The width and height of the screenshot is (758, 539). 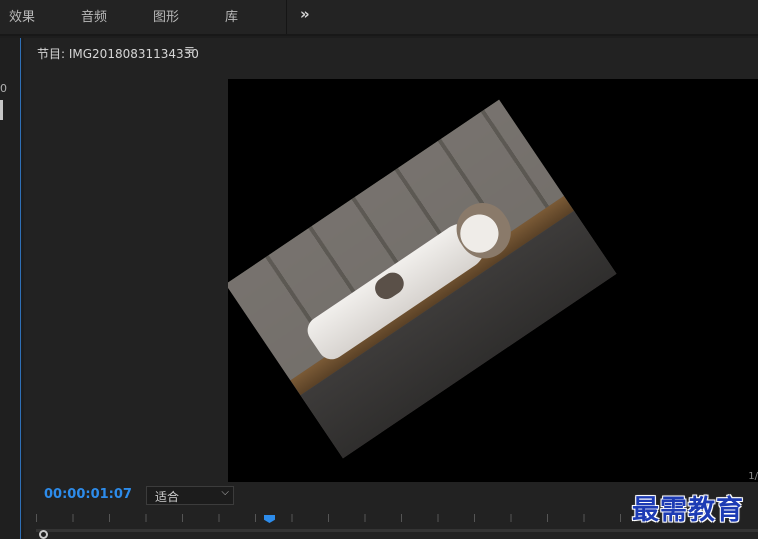 What do you see at coordinates (167, 497) in the screenshot?
I see `zoom-level-value: 适合` at bounding box center [167, 497].